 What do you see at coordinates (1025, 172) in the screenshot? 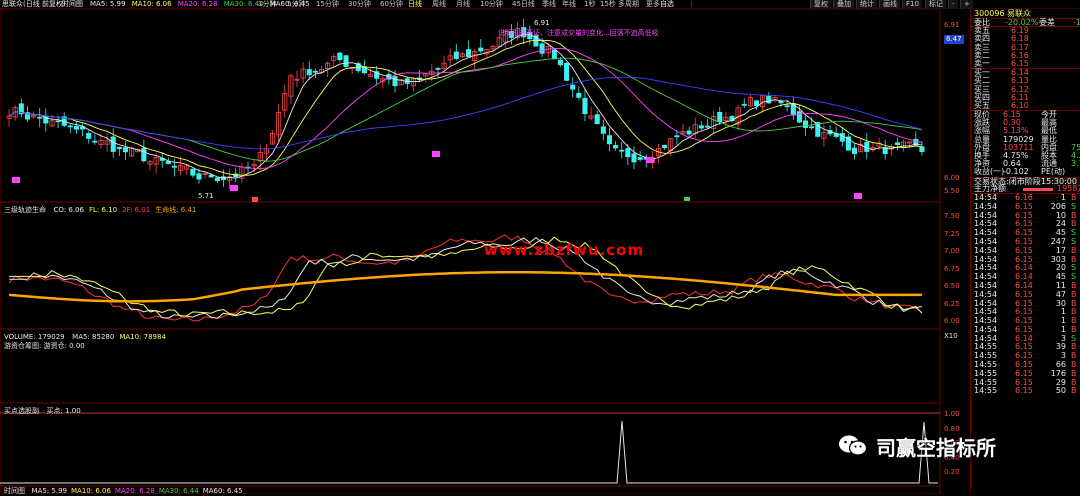
I see `stat-row: 收益(一) -0.102 PE(动)` at bounding box center [1025, 172].